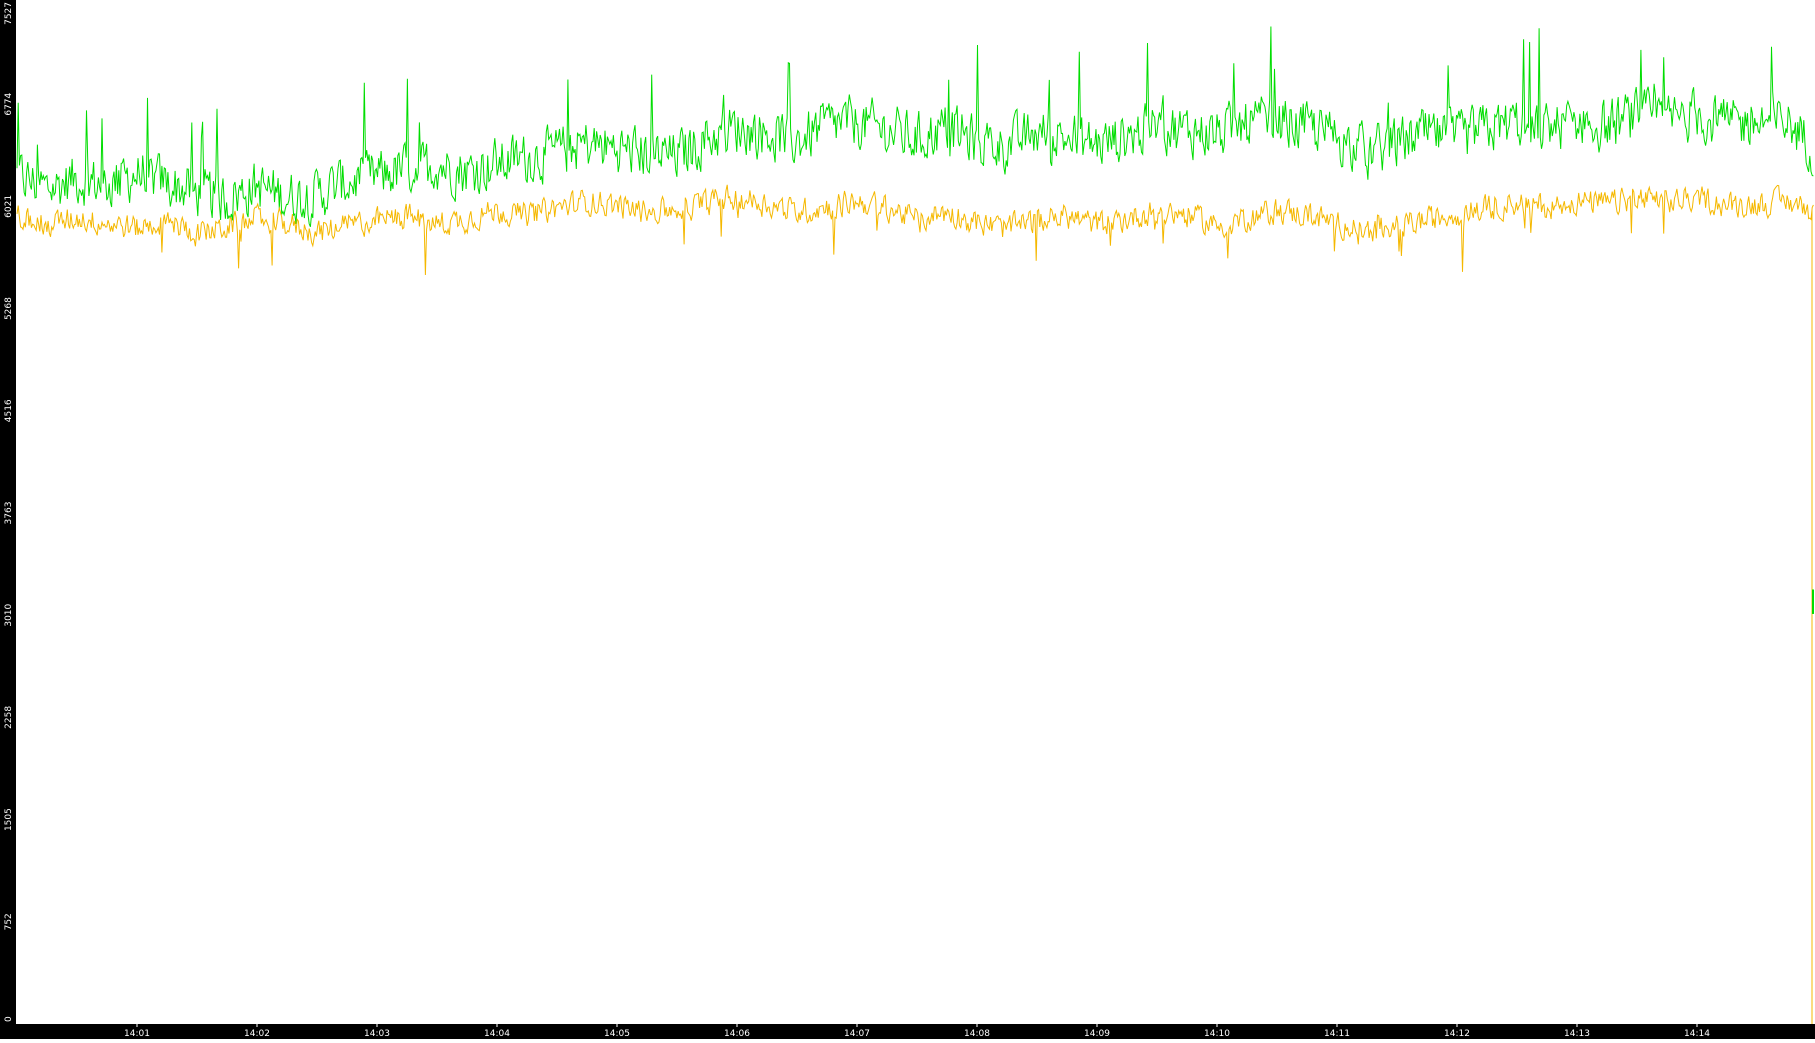 The width and height of the screenshot is (1815, 1043). What do you see at coordinates (1337, 1034) in the screenshot?
I see `x-tick-label: 14:11` at bounding box center [1337, 1034].